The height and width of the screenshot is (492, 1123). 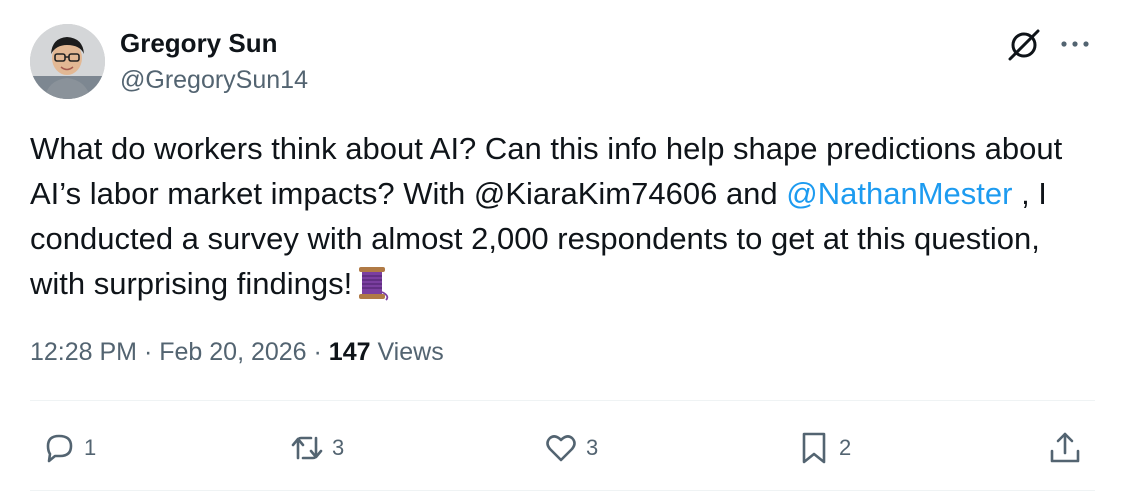 I want to click on repost-icon, so click(x=307, y=448).